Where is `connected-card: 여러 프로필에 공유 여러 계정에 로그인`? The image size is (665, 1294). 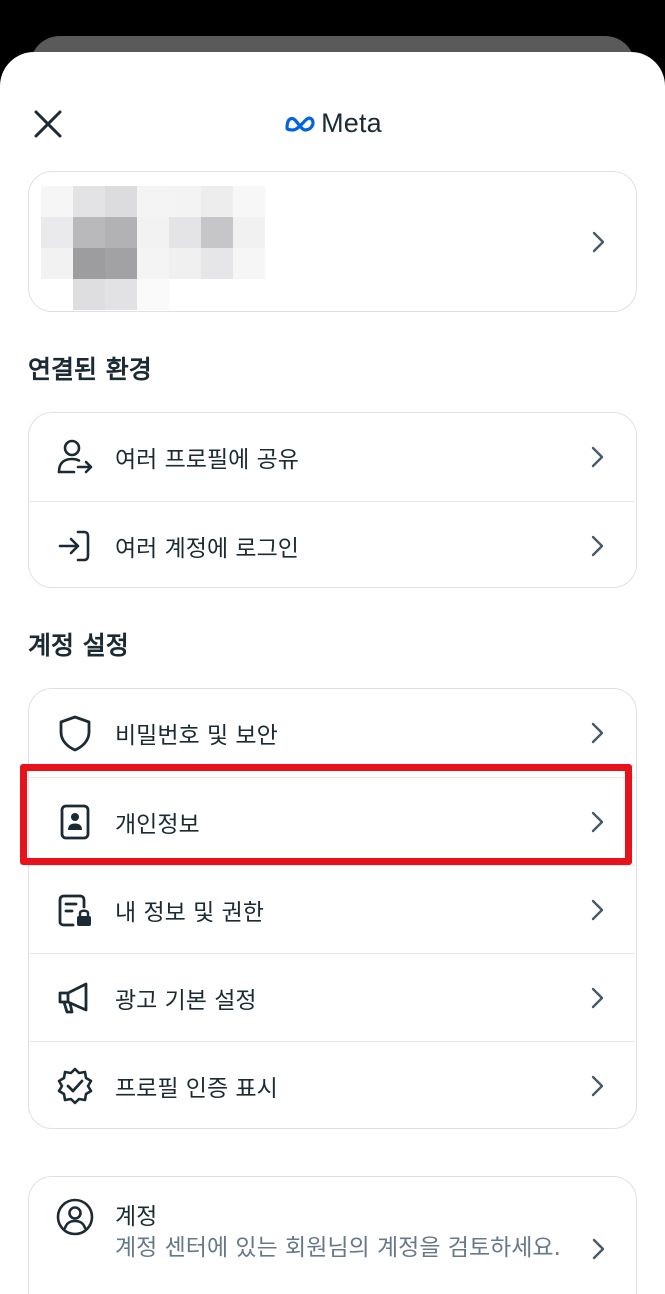
connected-card: 여러 프로필에 공유 여러 계정에 로그인 is located at coordinates (332, 500).